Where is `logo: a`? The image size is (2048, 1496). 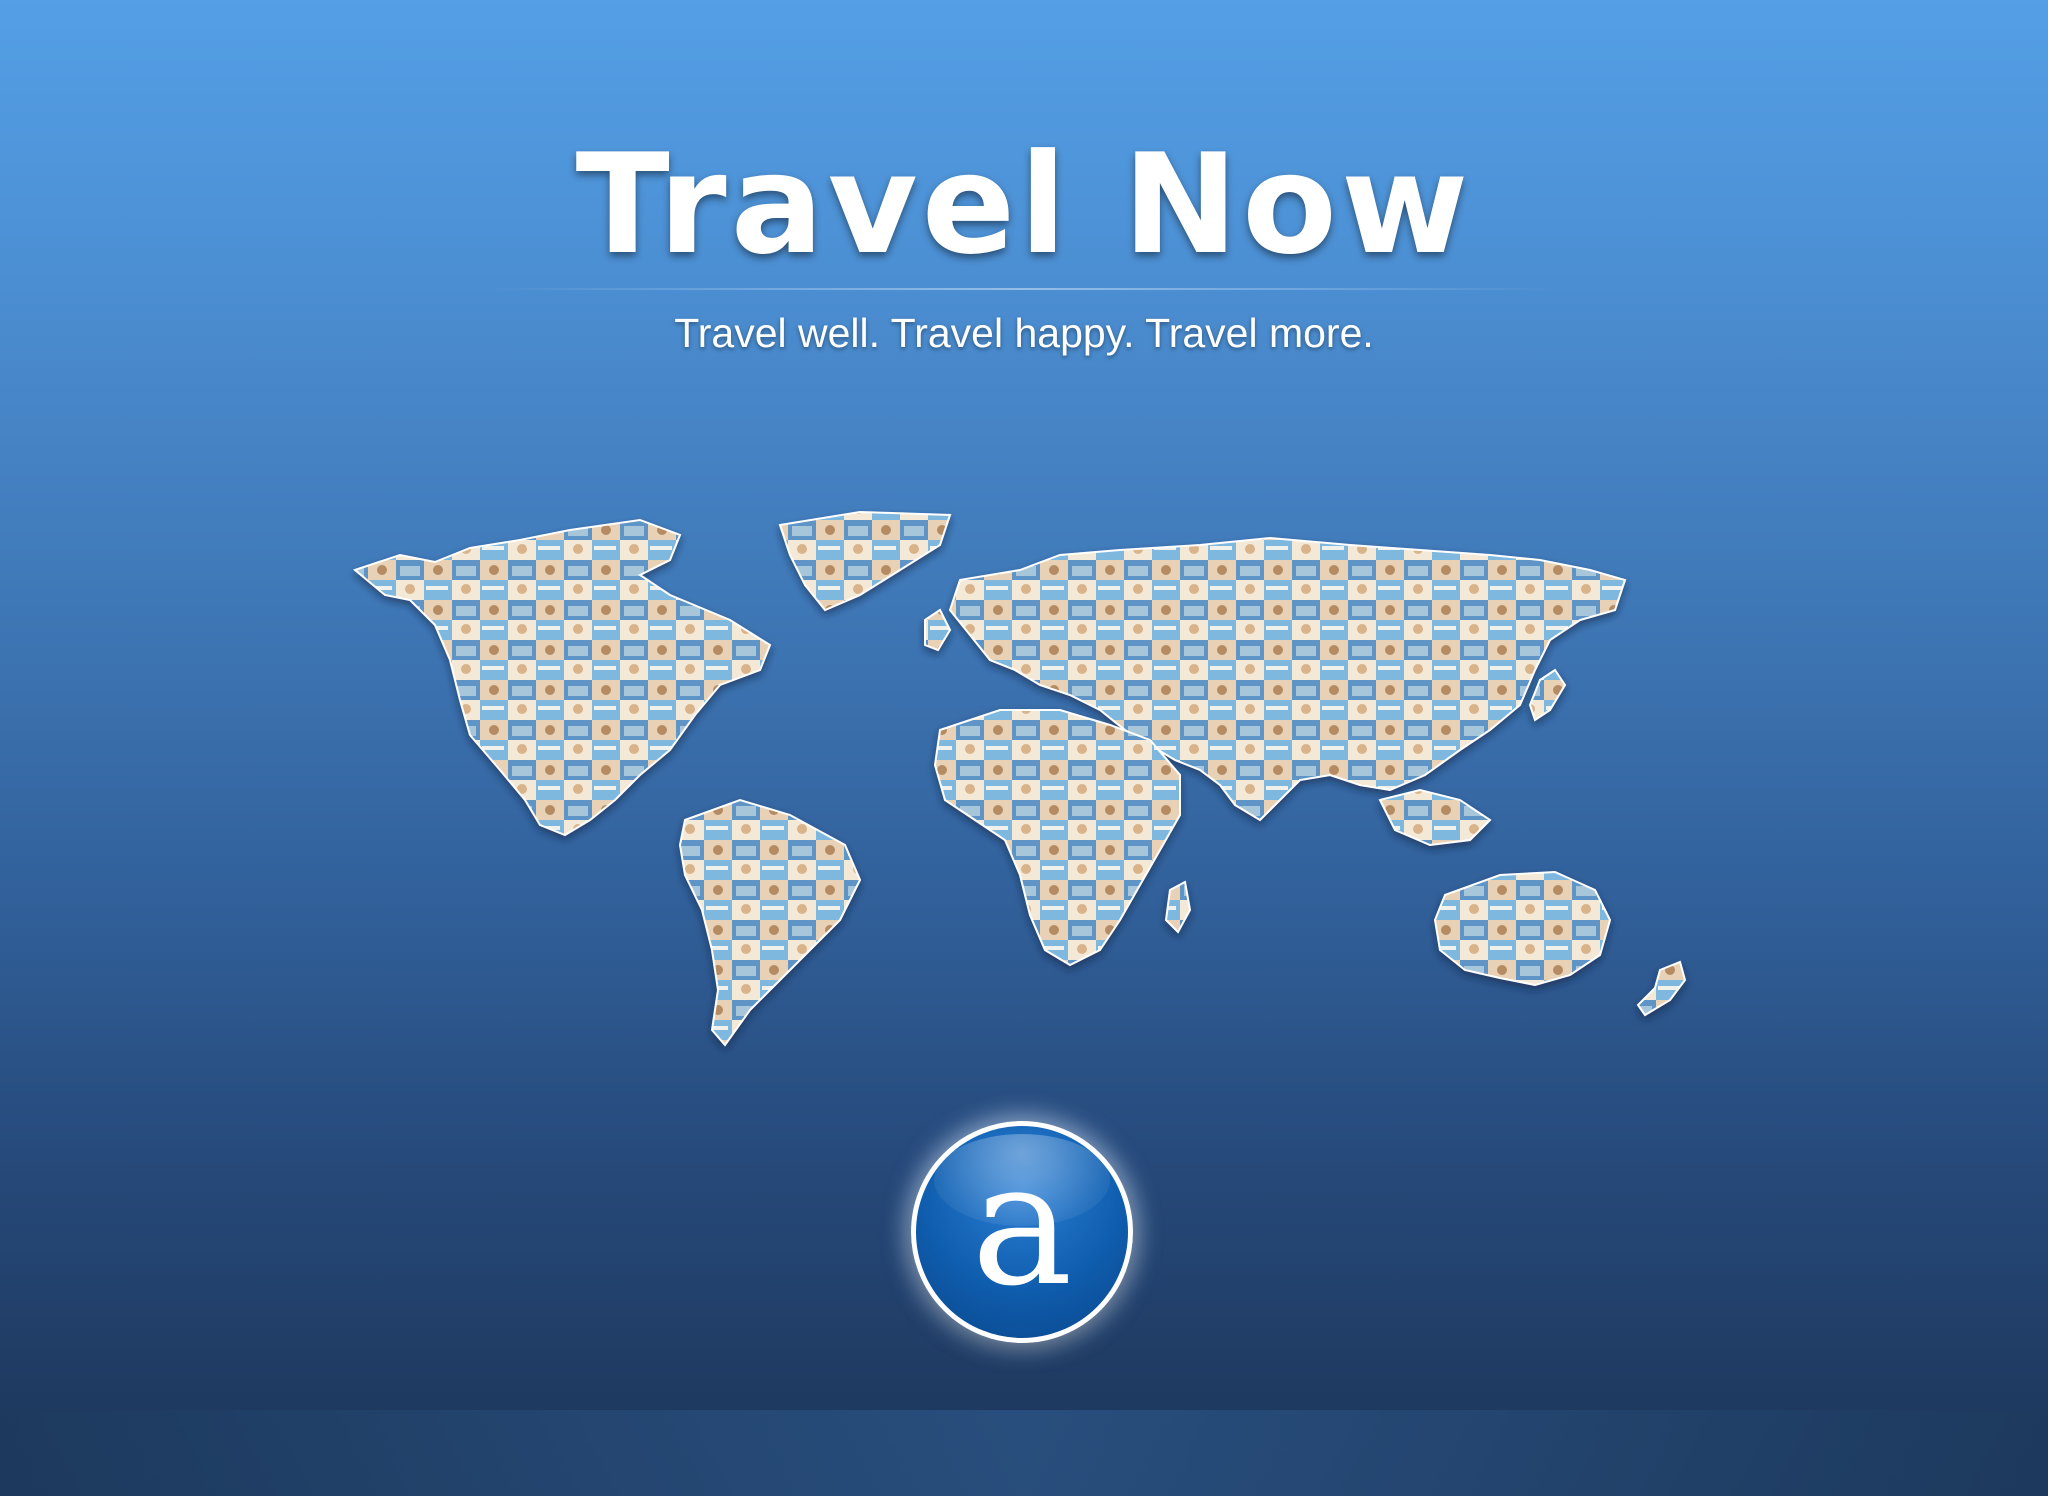 logo: a is located at coordinates (1022, 1232).